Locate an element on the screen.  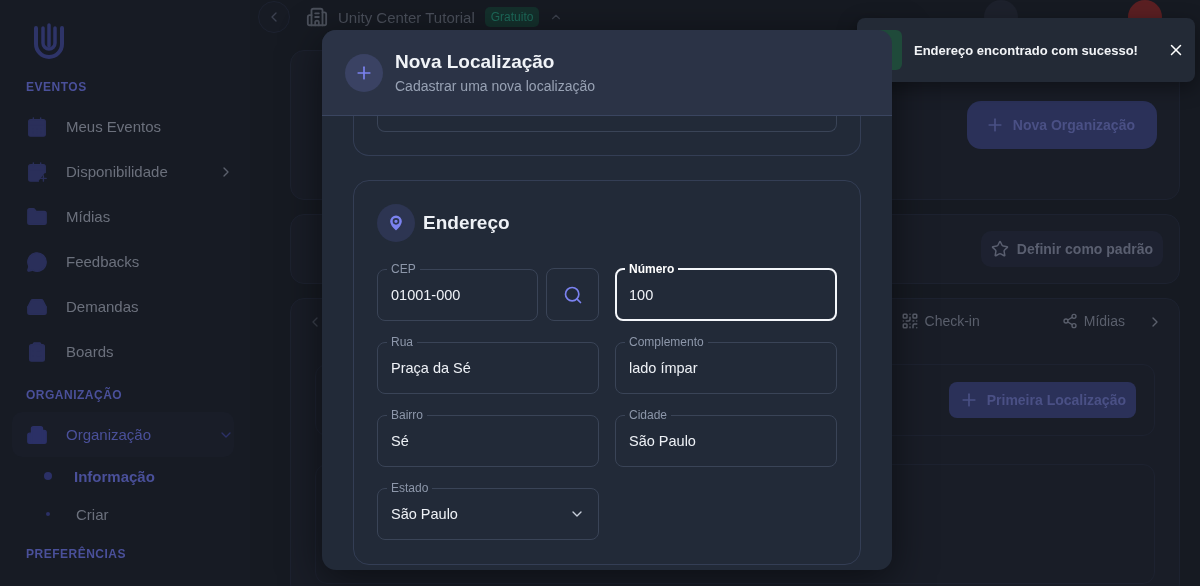
modal-subtitle: Cadastrar uma nova localização is located at coordinates (495, 86).